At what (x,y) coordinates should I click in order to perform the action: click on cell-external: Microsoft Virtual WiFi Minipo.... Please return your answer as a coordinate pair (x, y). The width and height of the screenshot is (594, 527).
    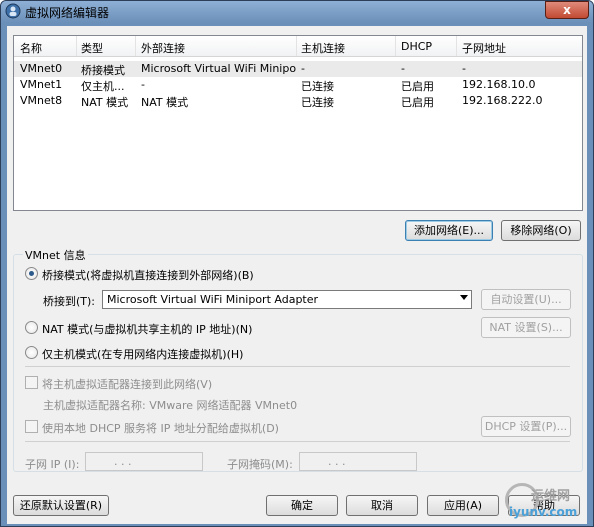
    Looking at the image, I should click on (218, 68).